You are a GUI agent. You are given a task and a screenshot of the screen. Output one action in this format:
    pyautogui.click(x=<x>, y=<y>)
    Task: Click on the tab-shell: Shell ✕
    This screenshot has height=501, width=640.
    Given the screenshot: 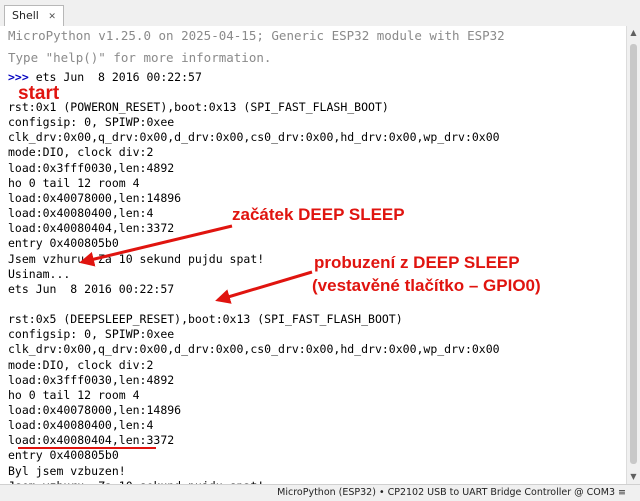 What is the action you would take?
    pyautogui.click(x=34, y=15)
    